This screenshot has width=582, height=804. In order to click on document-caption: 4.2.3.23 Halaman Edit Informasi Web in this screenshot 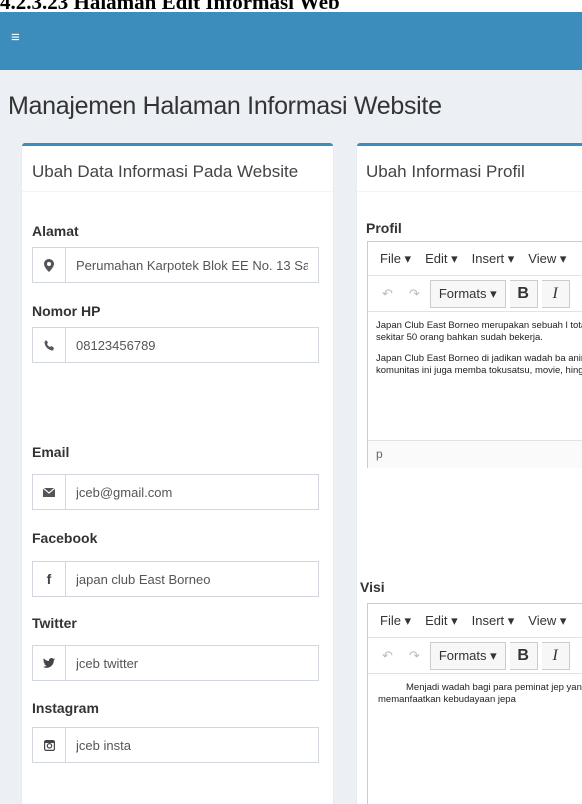, I will do `click(291, 6)`.